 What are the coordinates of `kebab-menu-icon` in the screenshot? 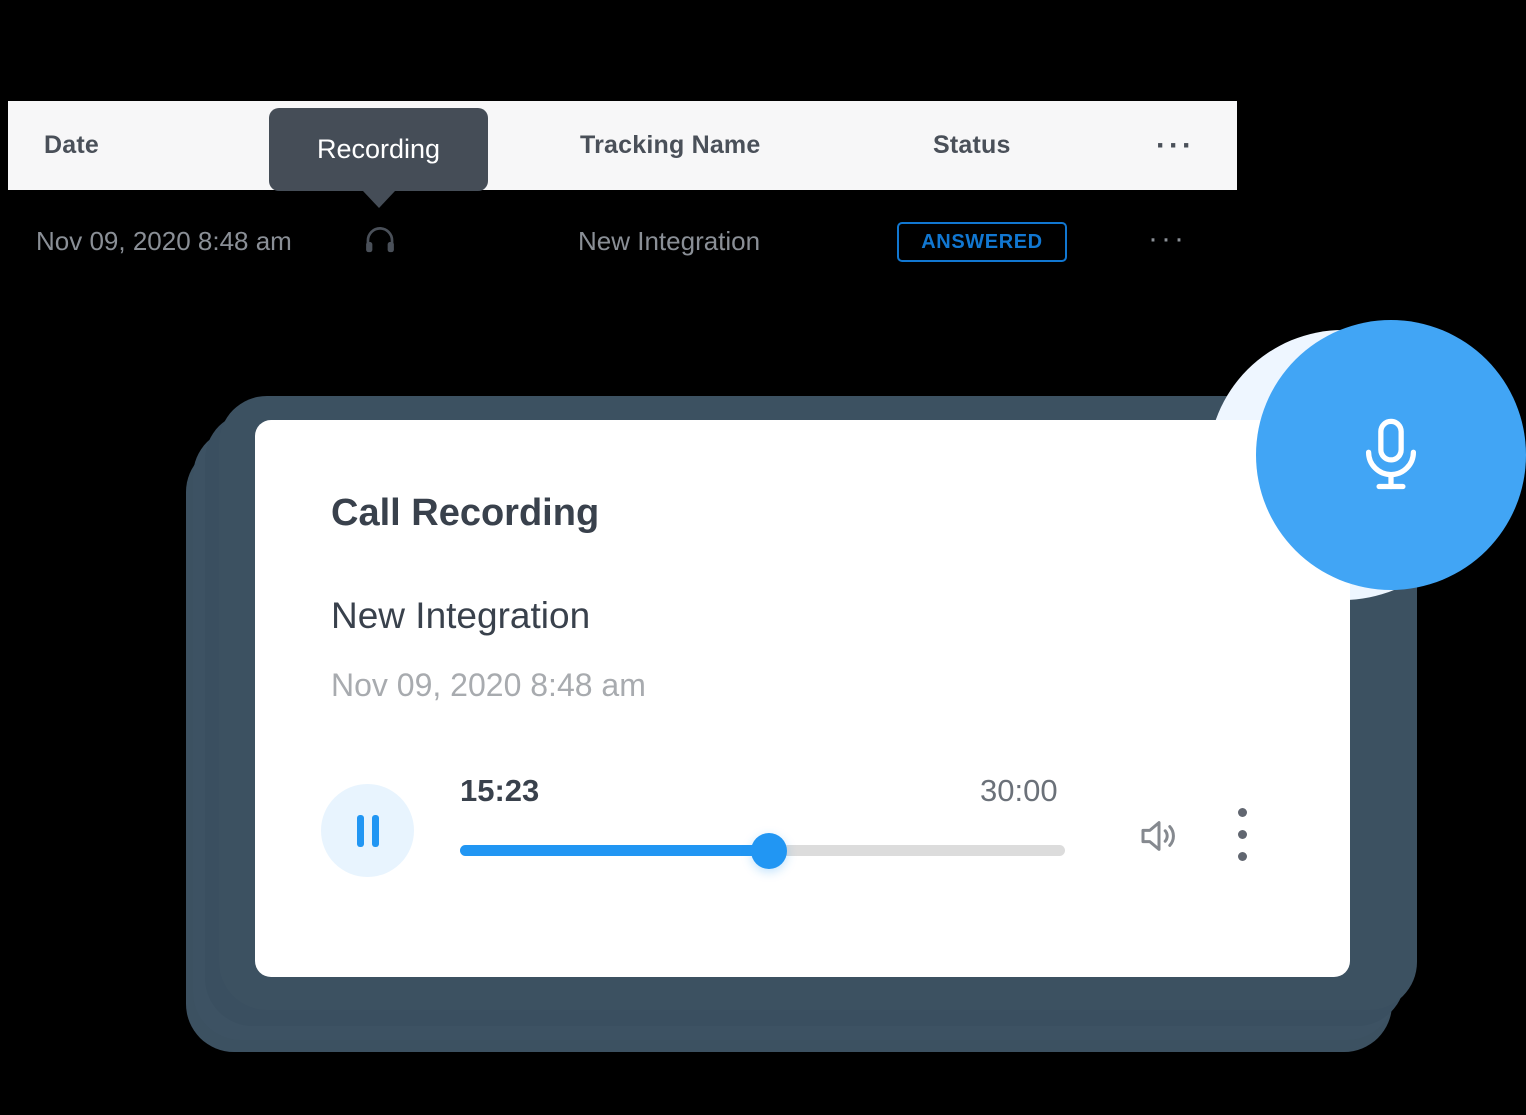 It's located at (1242, 839).